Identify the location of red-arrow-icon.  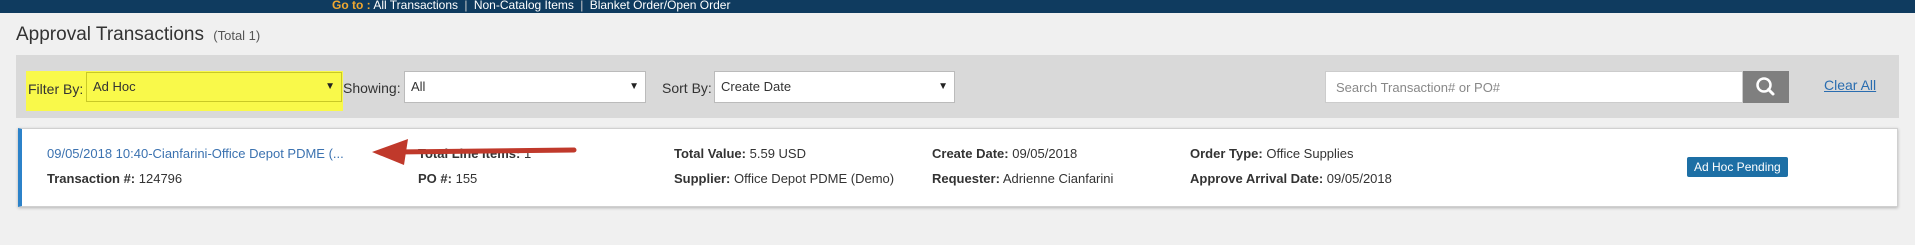
(474, 152).